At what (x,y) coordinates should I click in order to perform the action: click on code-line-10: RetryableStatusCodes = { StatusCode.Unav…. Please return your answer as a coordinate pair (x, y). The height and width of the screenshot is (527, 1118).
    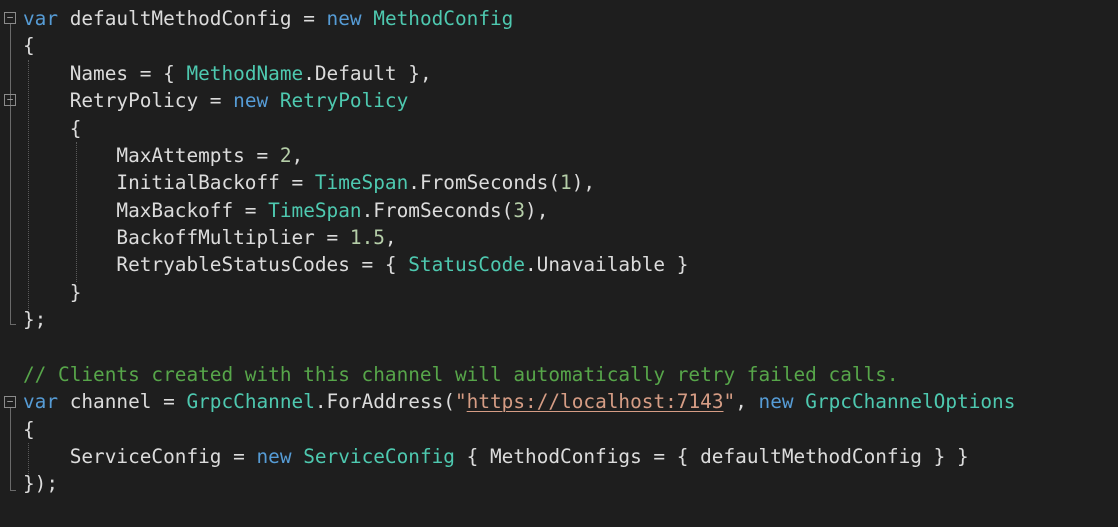
    Looking at the image, I should click on (355, 264).